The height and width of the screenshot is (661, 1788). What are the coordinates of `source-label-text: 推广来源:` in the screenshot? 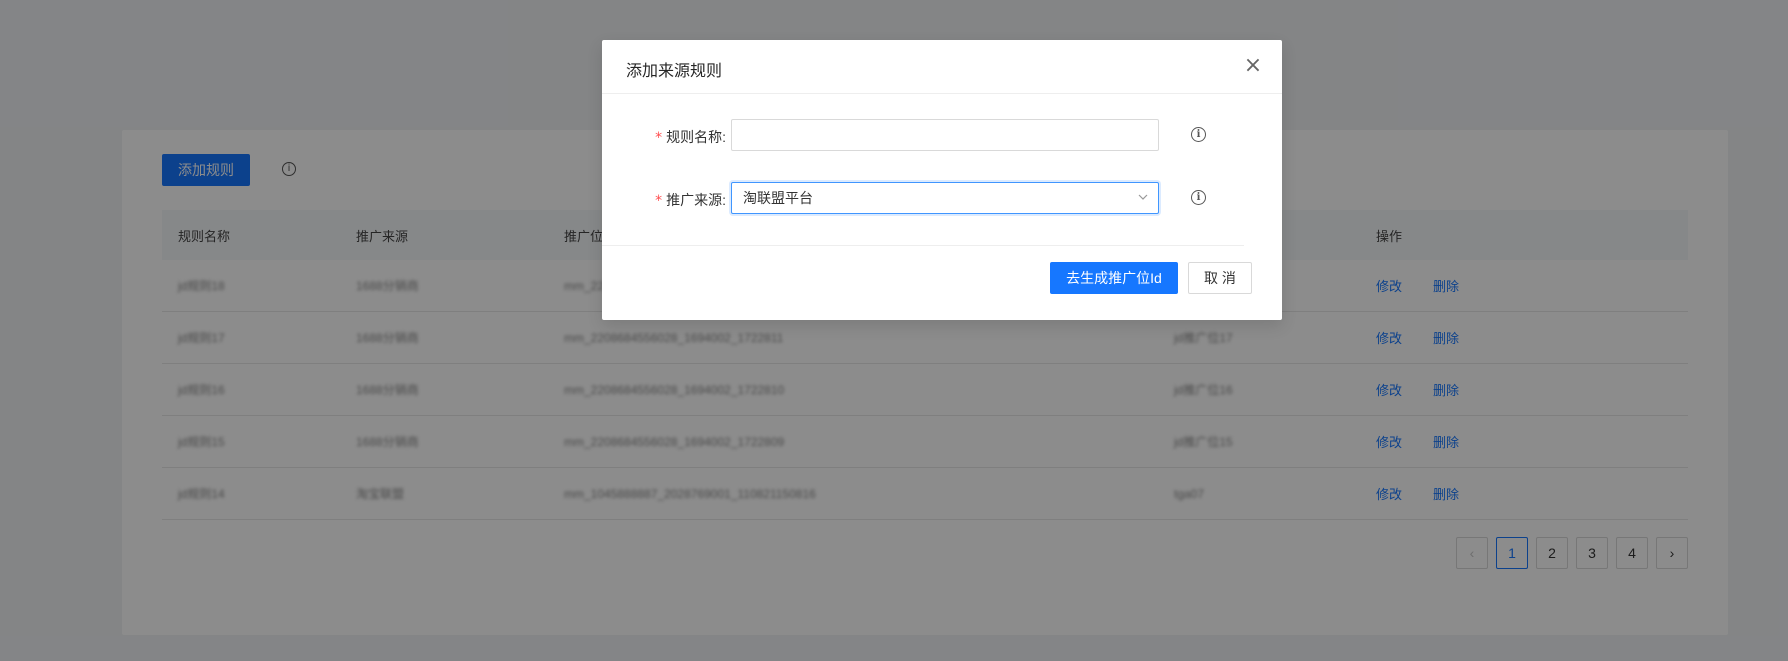 It's located at (696, 200).